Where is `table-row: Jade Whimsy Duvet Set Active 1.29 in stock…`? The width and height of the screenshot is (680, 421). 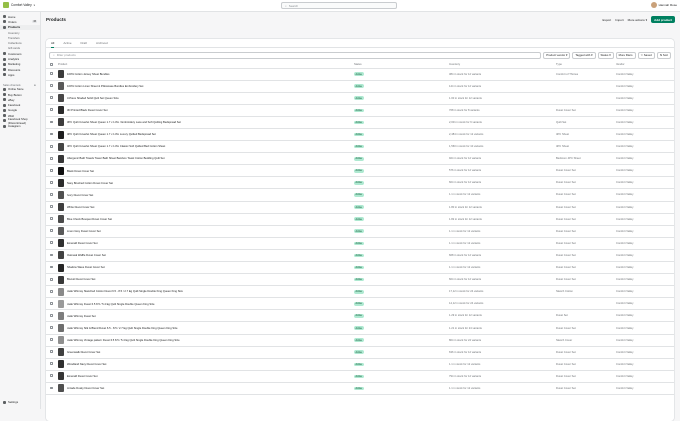 table-row: Jade Whimsy Duvet Set Active 1.29 in stock… is located at coordinates (360, 316).